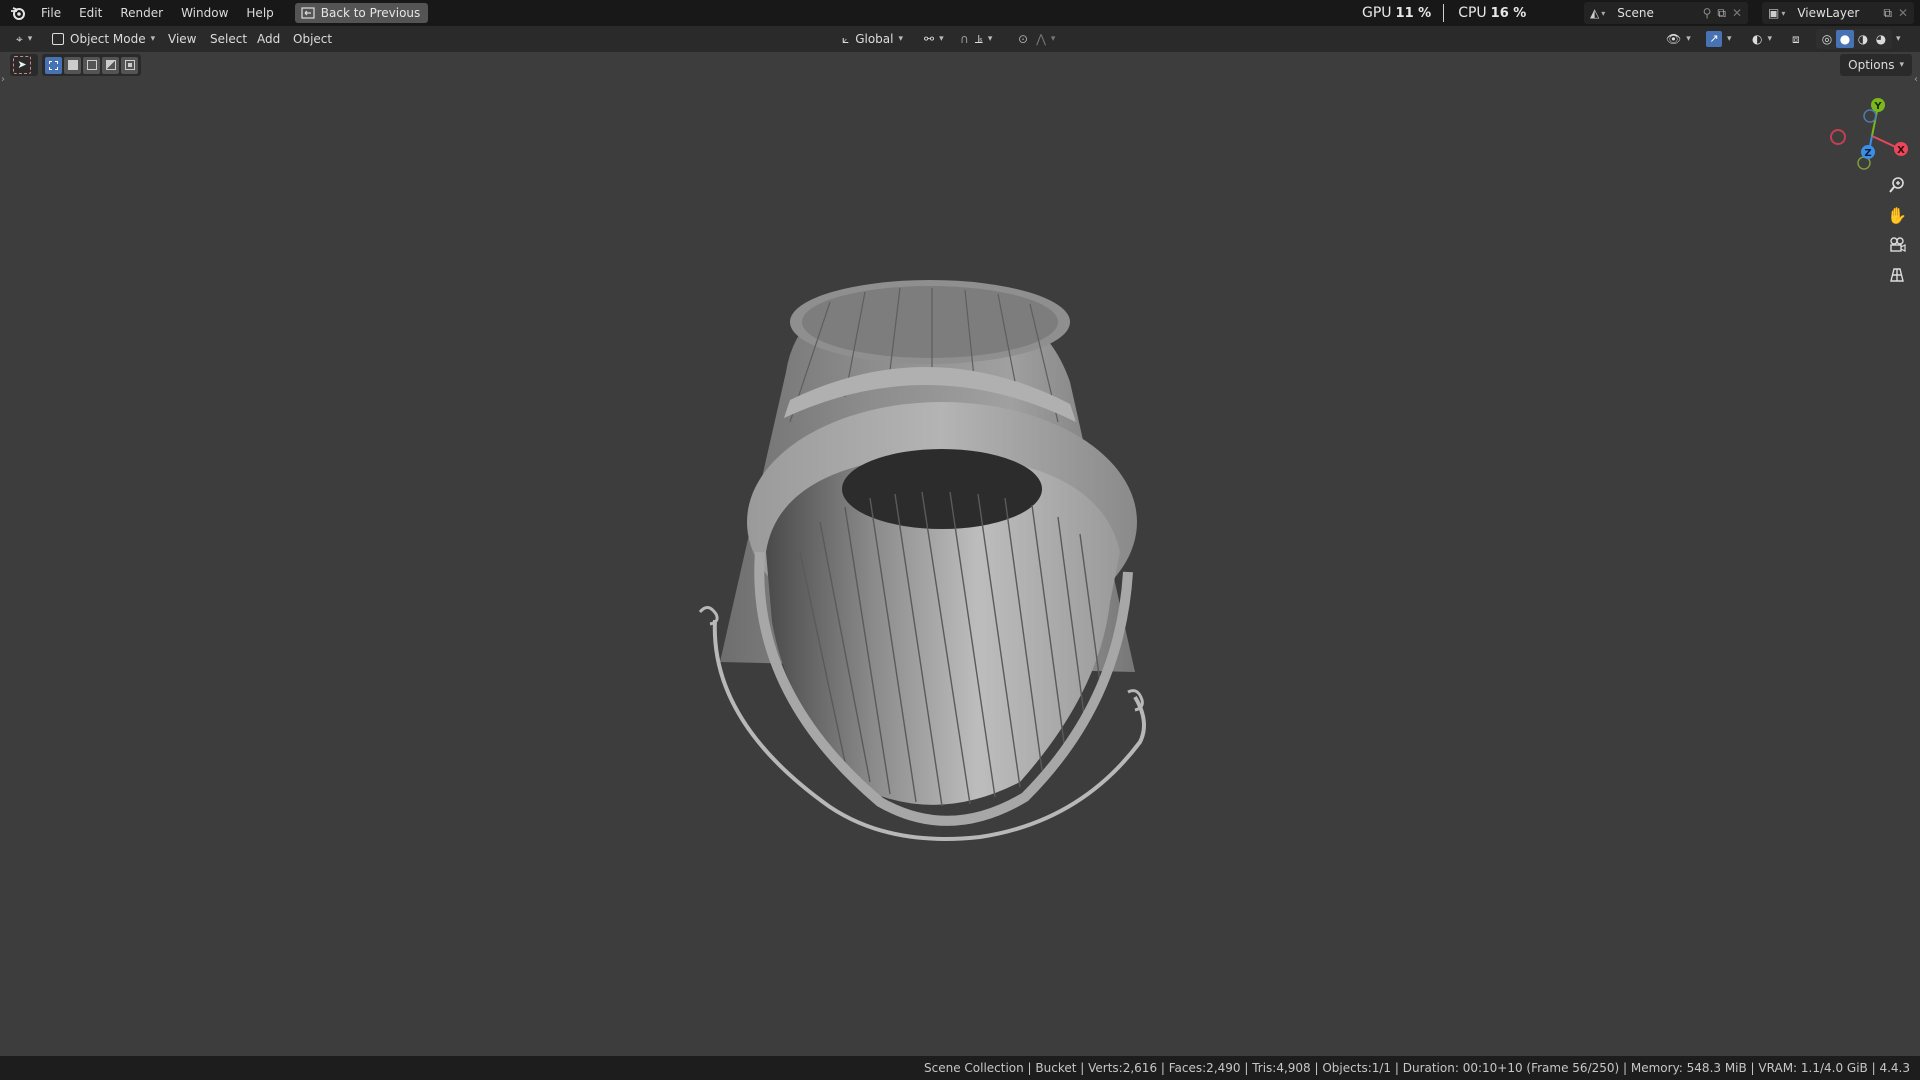 The width and height of the screenshot is (1920, 1080). Describe the element at coordinates (929, 39) in the screenshot. I see `pivot-icon: ⚯` at that location.